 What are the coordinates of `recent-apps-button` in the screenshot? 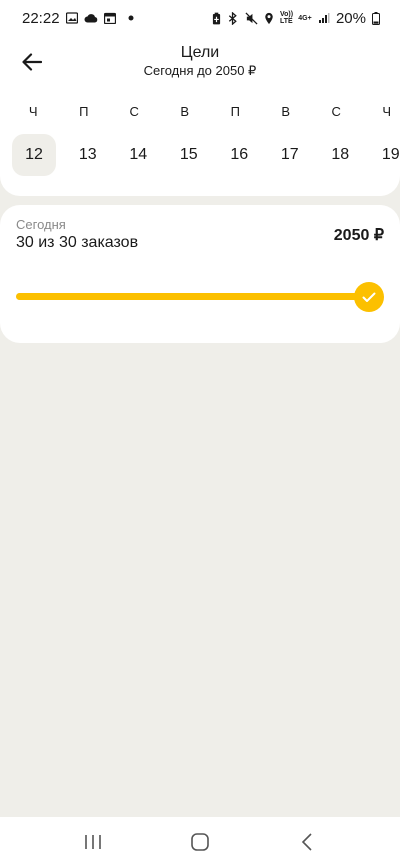 It's located at (93, 842).